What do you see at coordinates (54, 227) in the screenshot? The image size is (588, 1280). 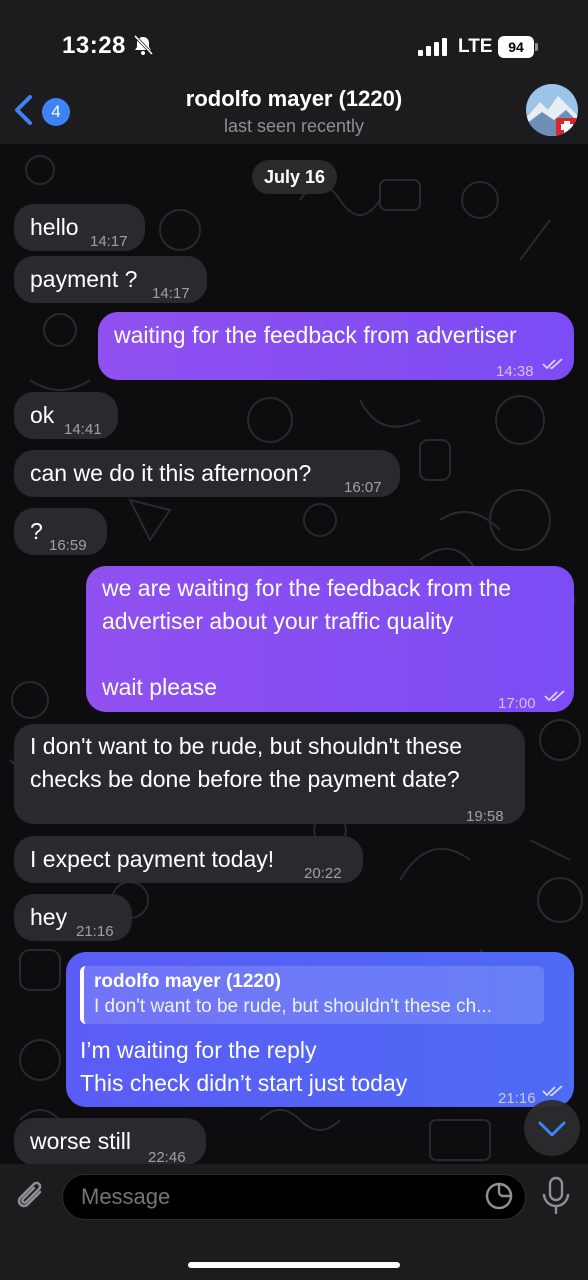 I see `message-text: hello` at bounding box center [54, 227].